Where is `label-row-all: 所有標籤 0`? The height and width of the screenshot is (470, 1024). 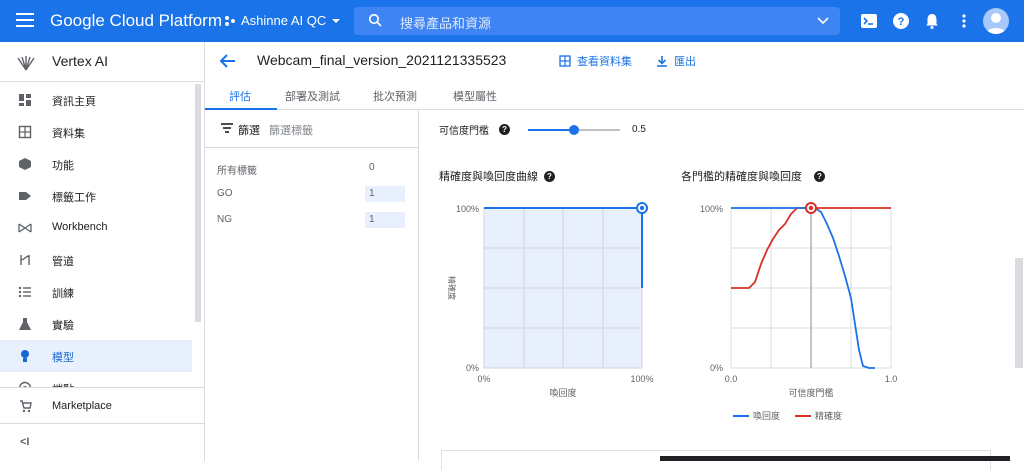 label-row-all: 所有標籤 0 is located at coordinates (312, 168).